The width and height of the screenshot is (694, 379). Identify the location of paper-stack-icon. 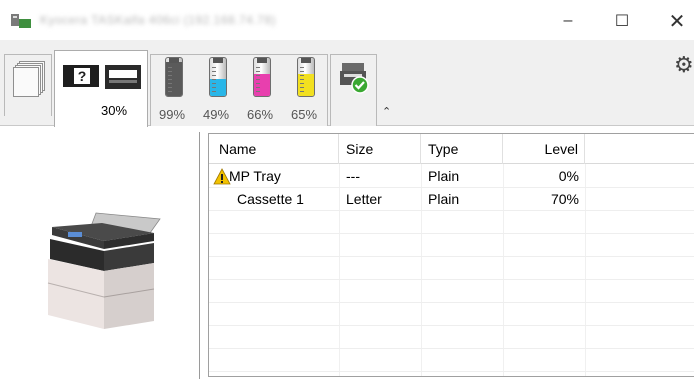
(29, 80).